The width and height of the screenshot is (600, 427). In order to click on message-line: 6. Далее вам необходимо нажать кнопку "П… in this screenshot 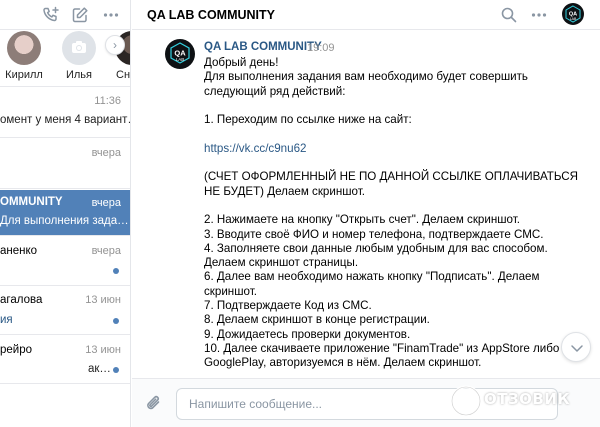, I will do `click(372, 277)`.